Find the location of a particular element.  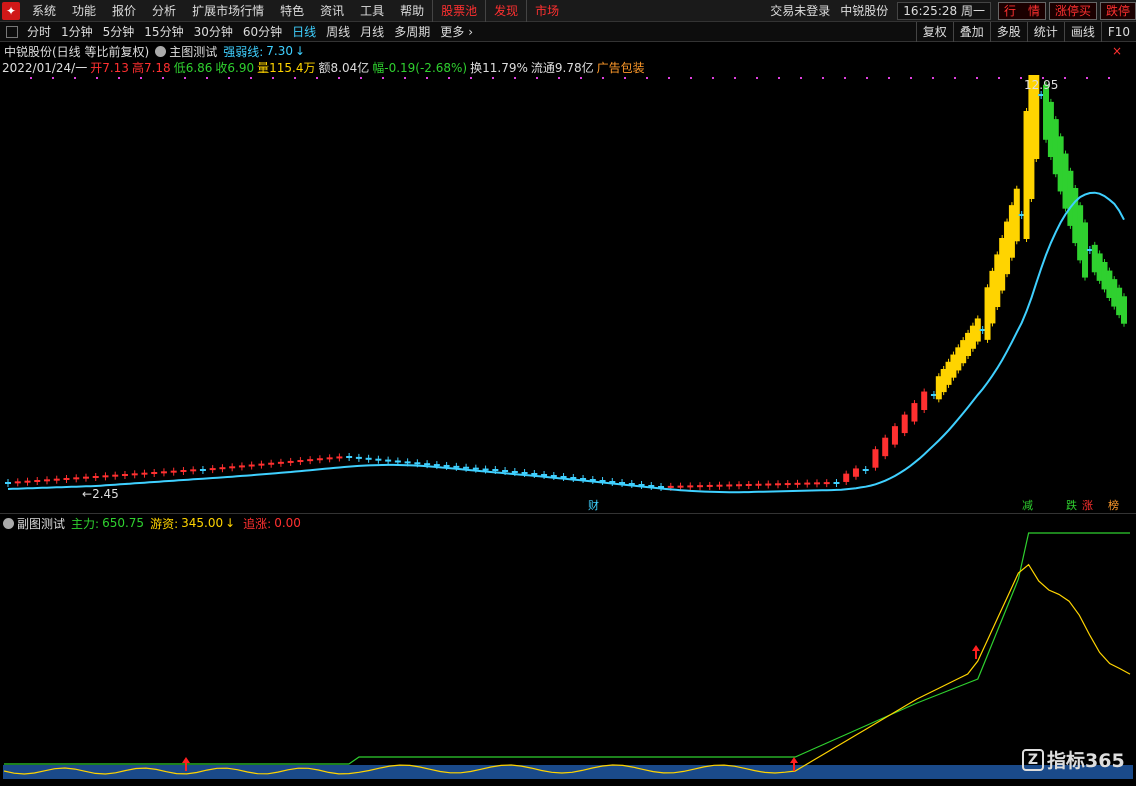

tab-more-label: 更多 is located at coordinates (452, 32).